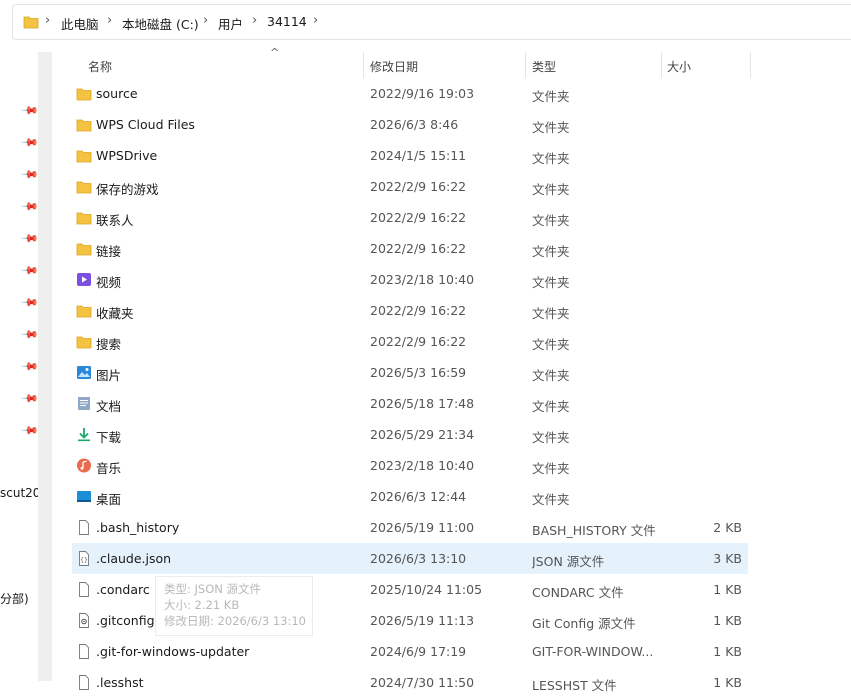 The width and height of the screenshot is (851, 698). I want to click on file-row: source 2022/9/16 19:03 文件夹, so click(410, 93).